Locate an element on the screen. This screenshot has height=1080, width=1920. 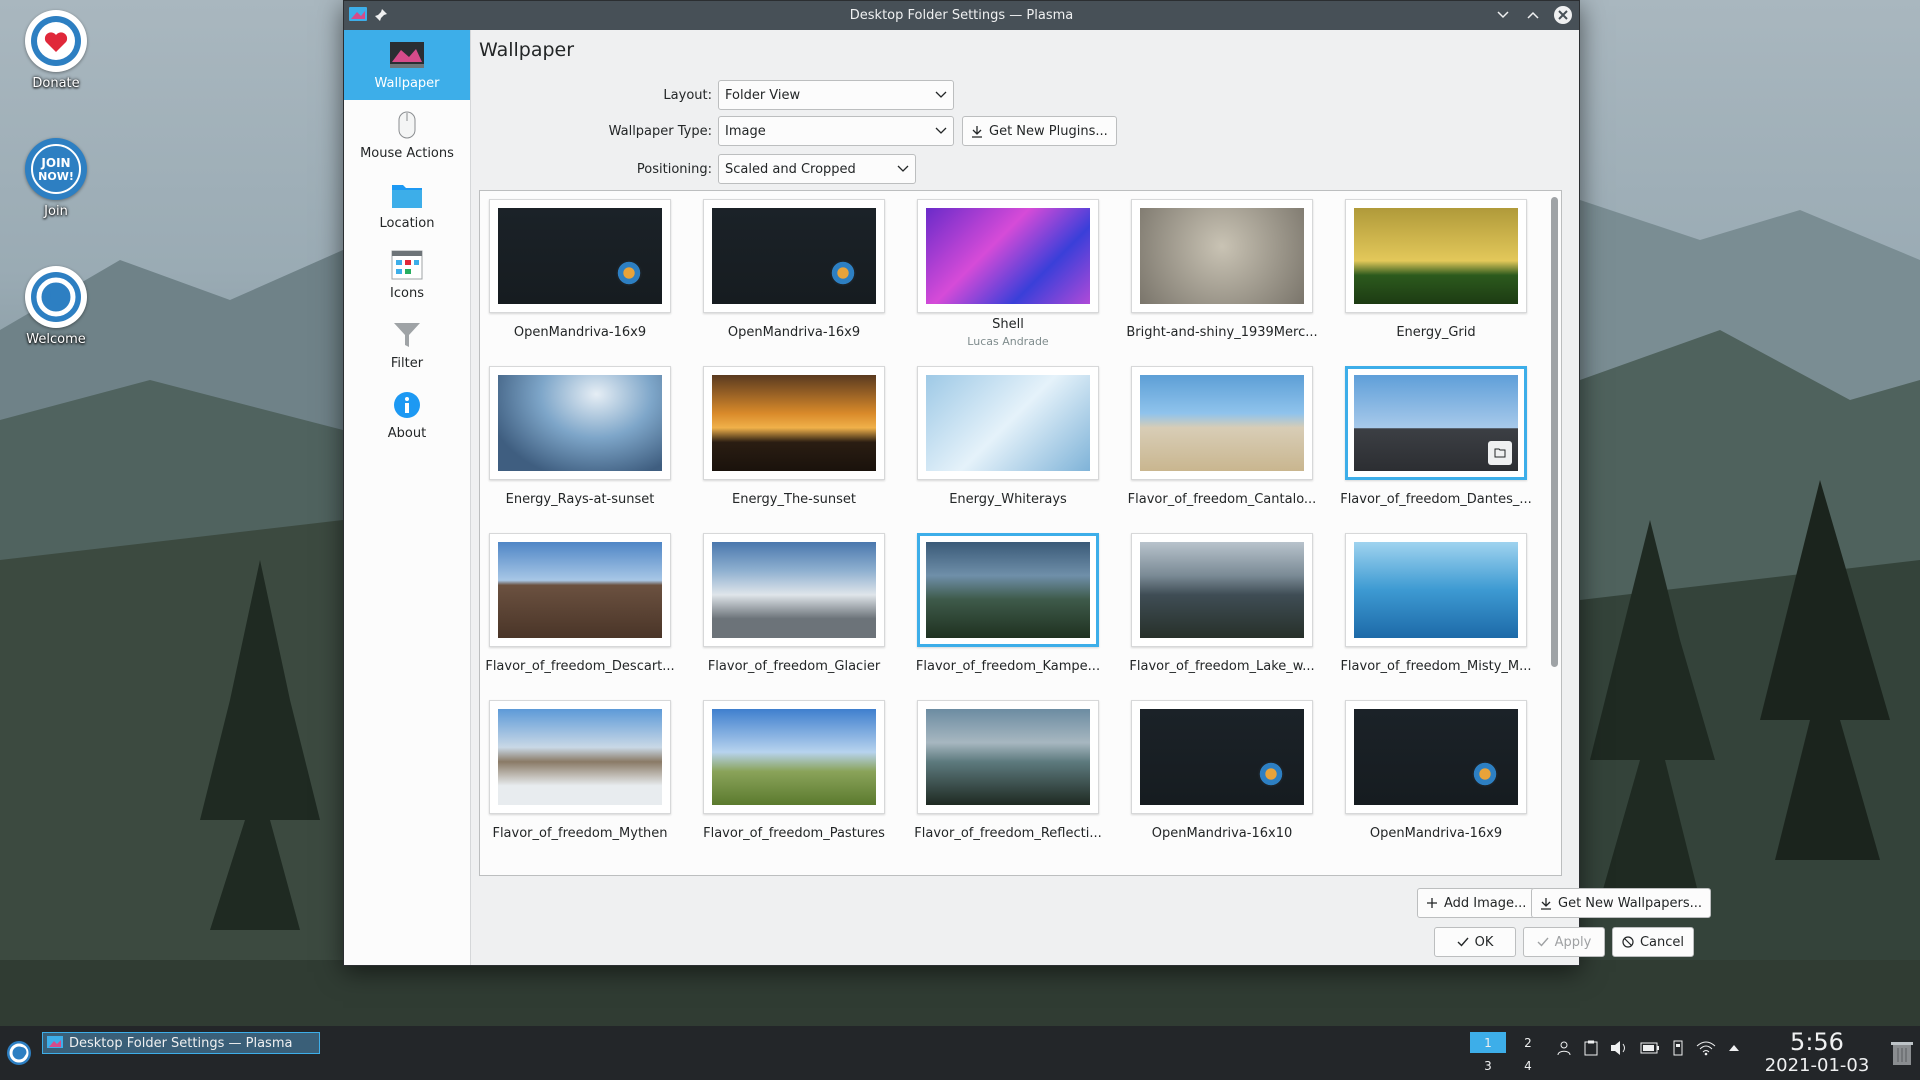
wallpaper-tile: Flavor_of_freedom_Pastures is located at coordinates (794, 780).